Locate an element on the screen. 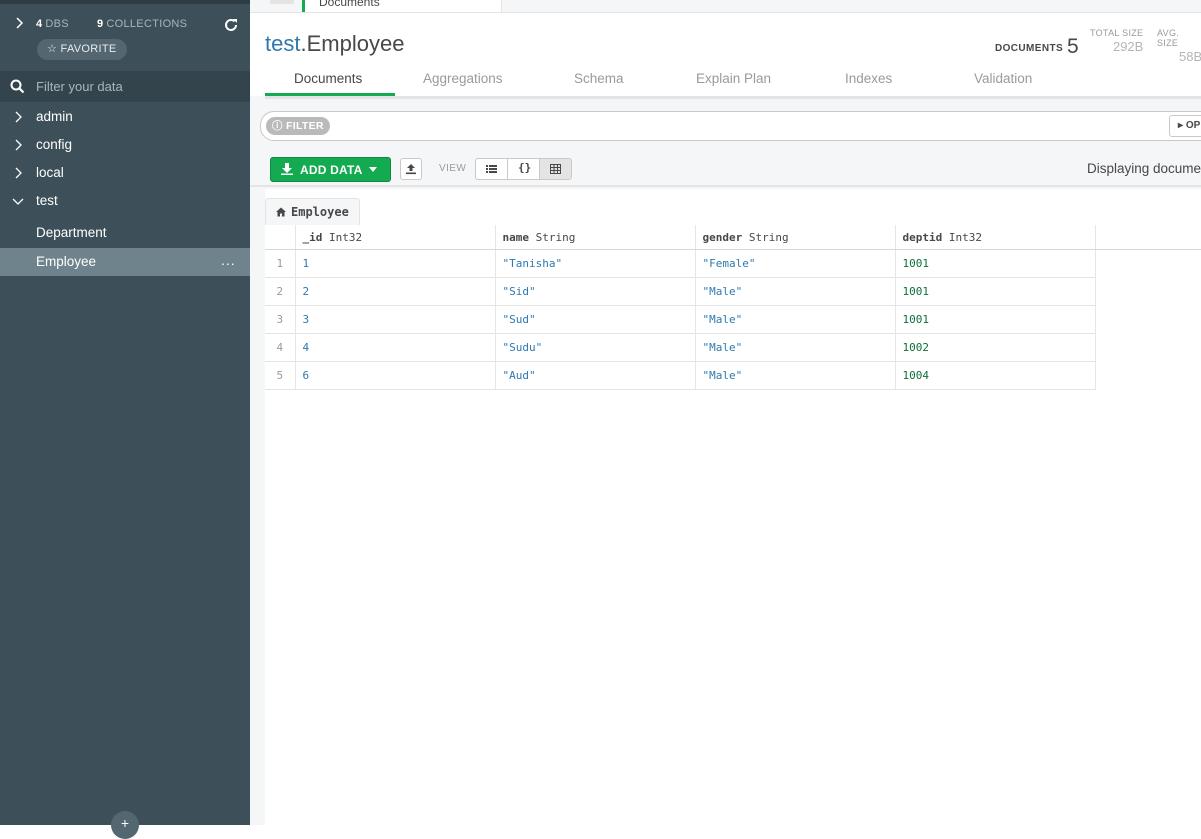 The image size is (1201, 839). row-number: 3 is located at coordinates (280, 319).